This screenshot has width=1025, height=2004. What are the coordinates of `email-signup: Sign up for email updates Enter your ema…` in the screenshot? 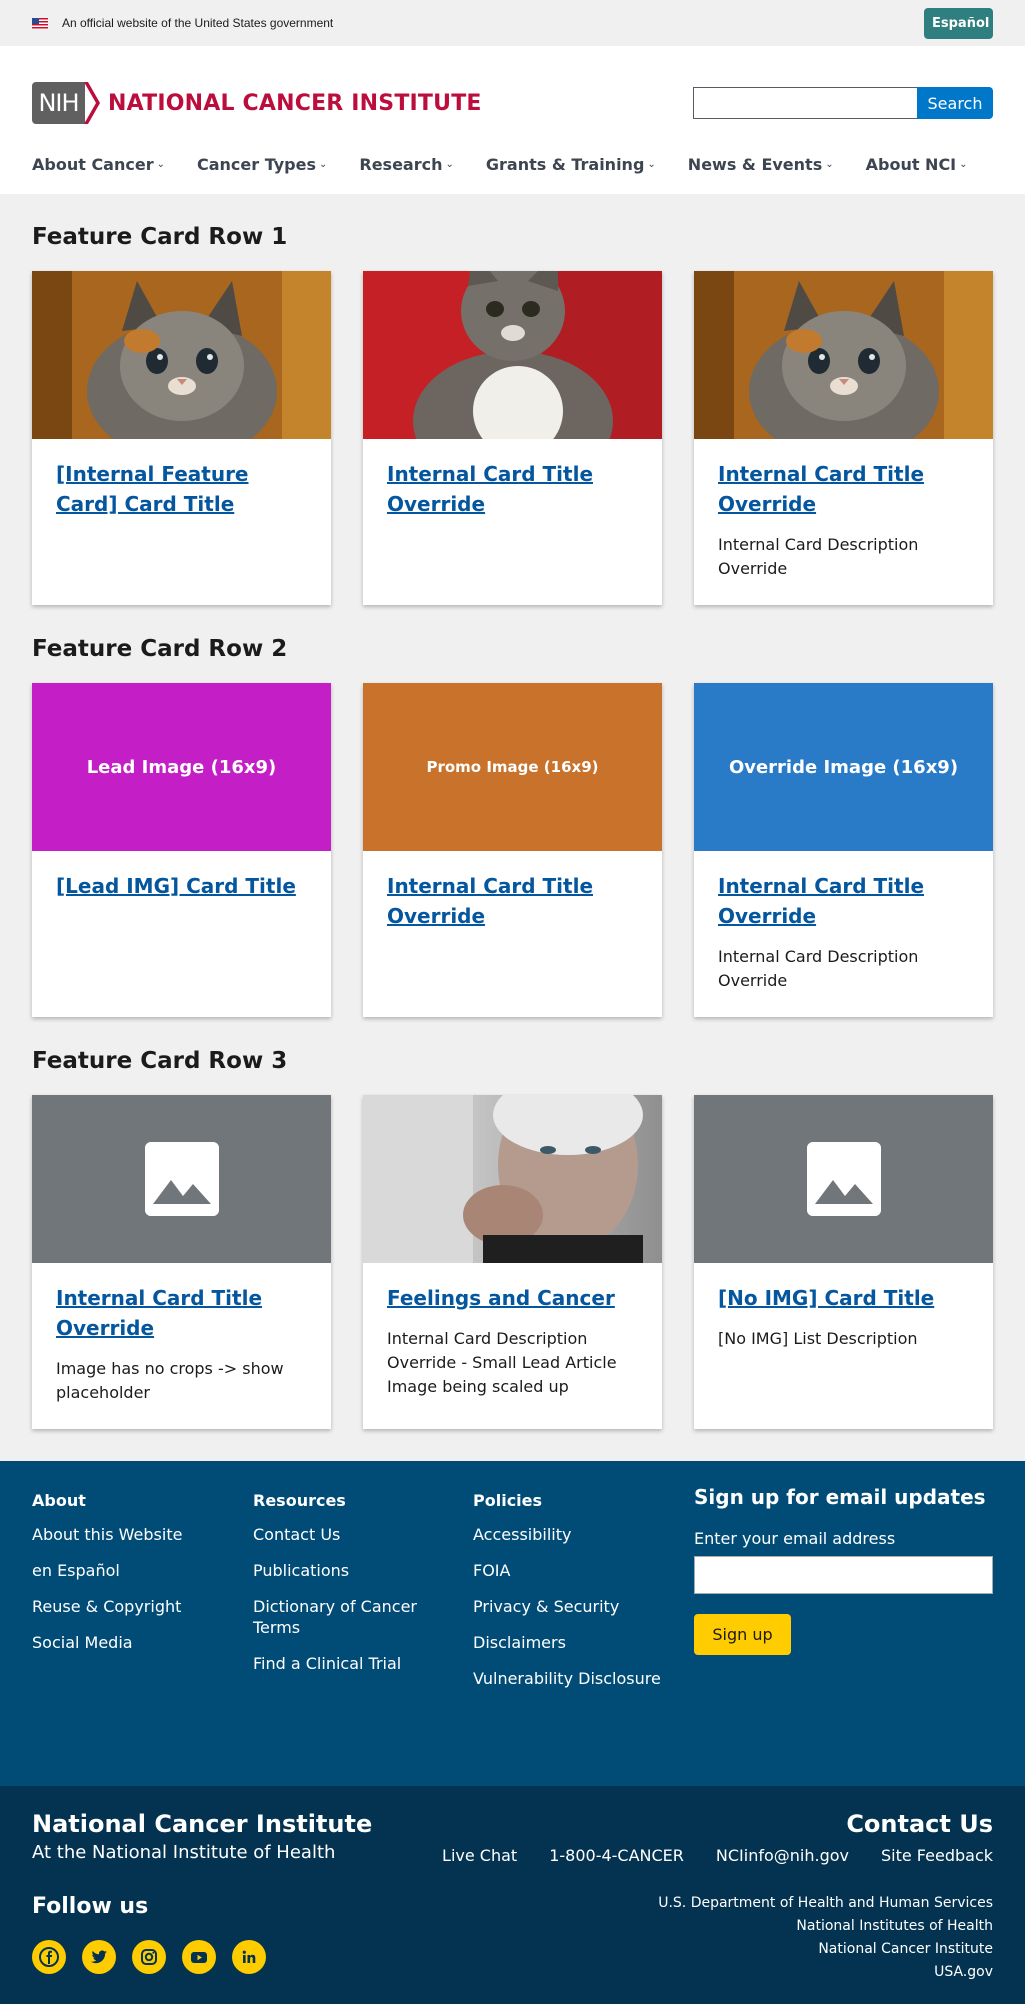 It's located at (843, 1570).